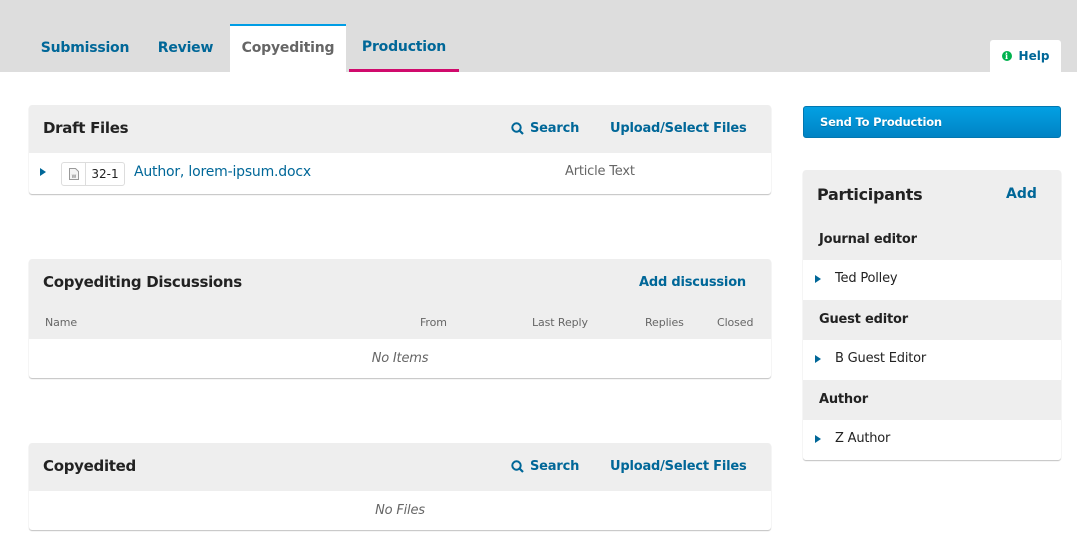 The image size is (1077, 542). What do you see at coordinates (105, 174) in the screenshot?
I see `file-id: 32-1` at bounding box center [105, 174].